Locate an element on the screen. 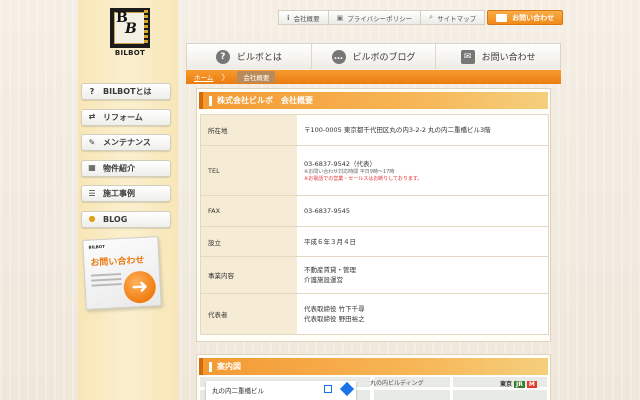 The image size is (640, 400). arrows-icon: ⇄ is located at coordinates (92, 117).